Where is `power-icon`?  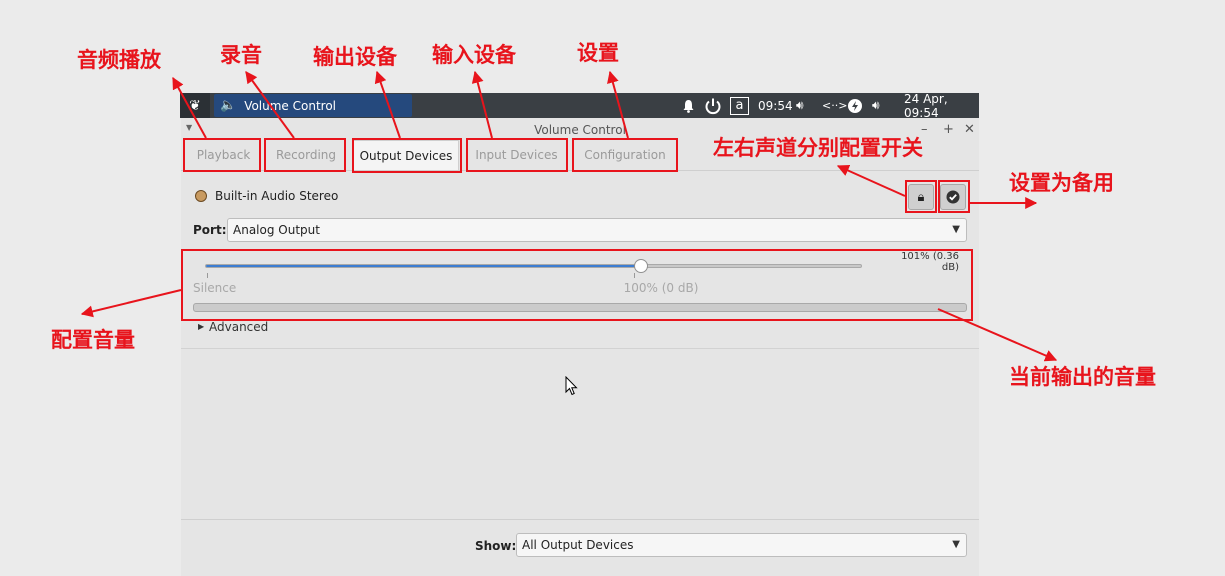
power-icon is located at coordinates (713, 105).